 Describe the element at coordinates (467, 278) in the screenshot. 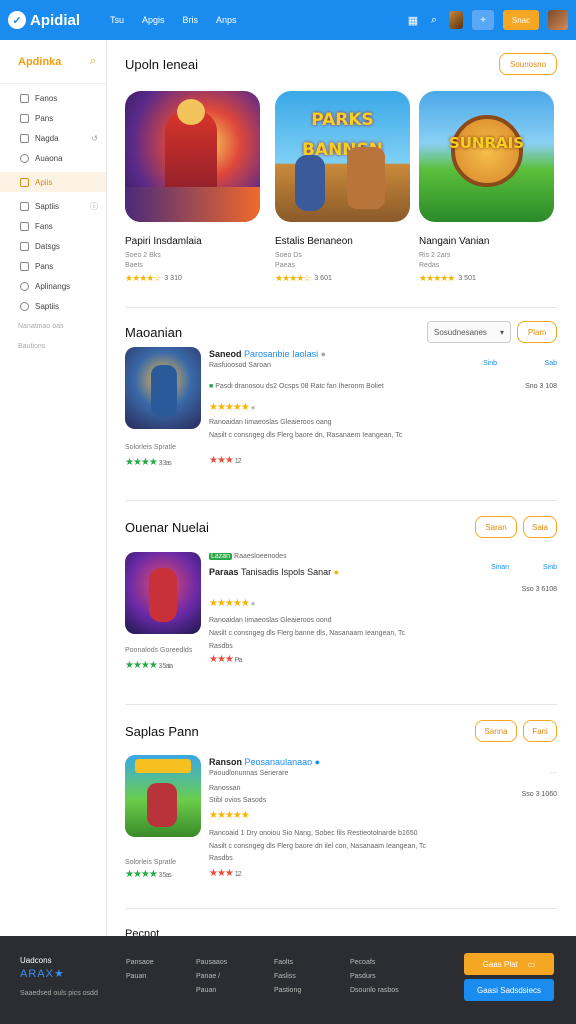

I see `rating-count: 3 501` at that location.